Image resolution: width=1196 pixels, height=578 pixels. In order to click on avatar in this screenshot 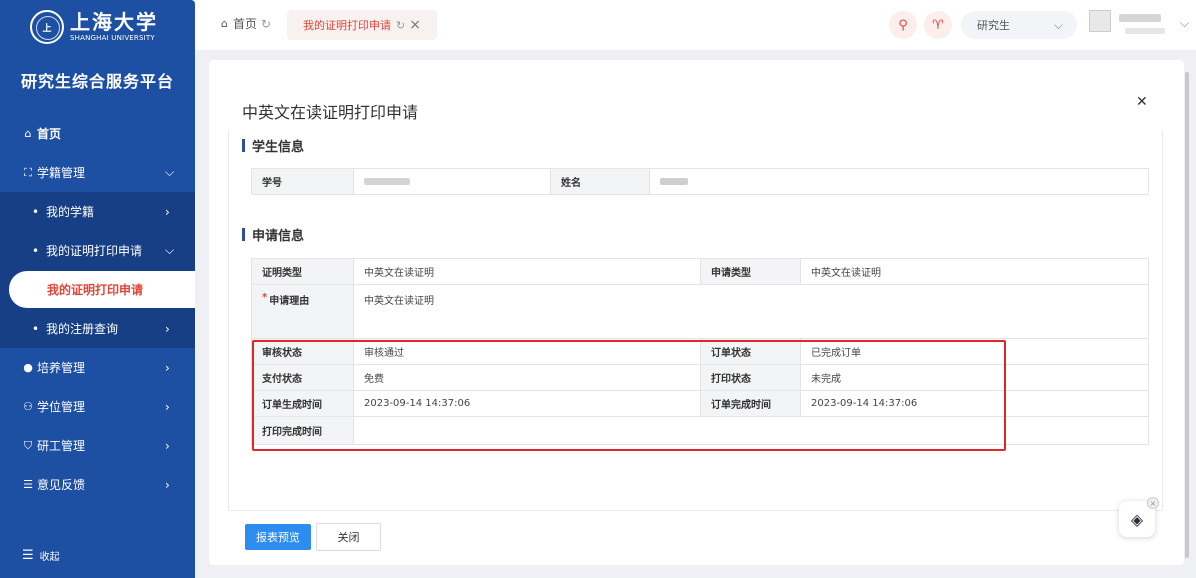, I will do `click(1100, 21)`.